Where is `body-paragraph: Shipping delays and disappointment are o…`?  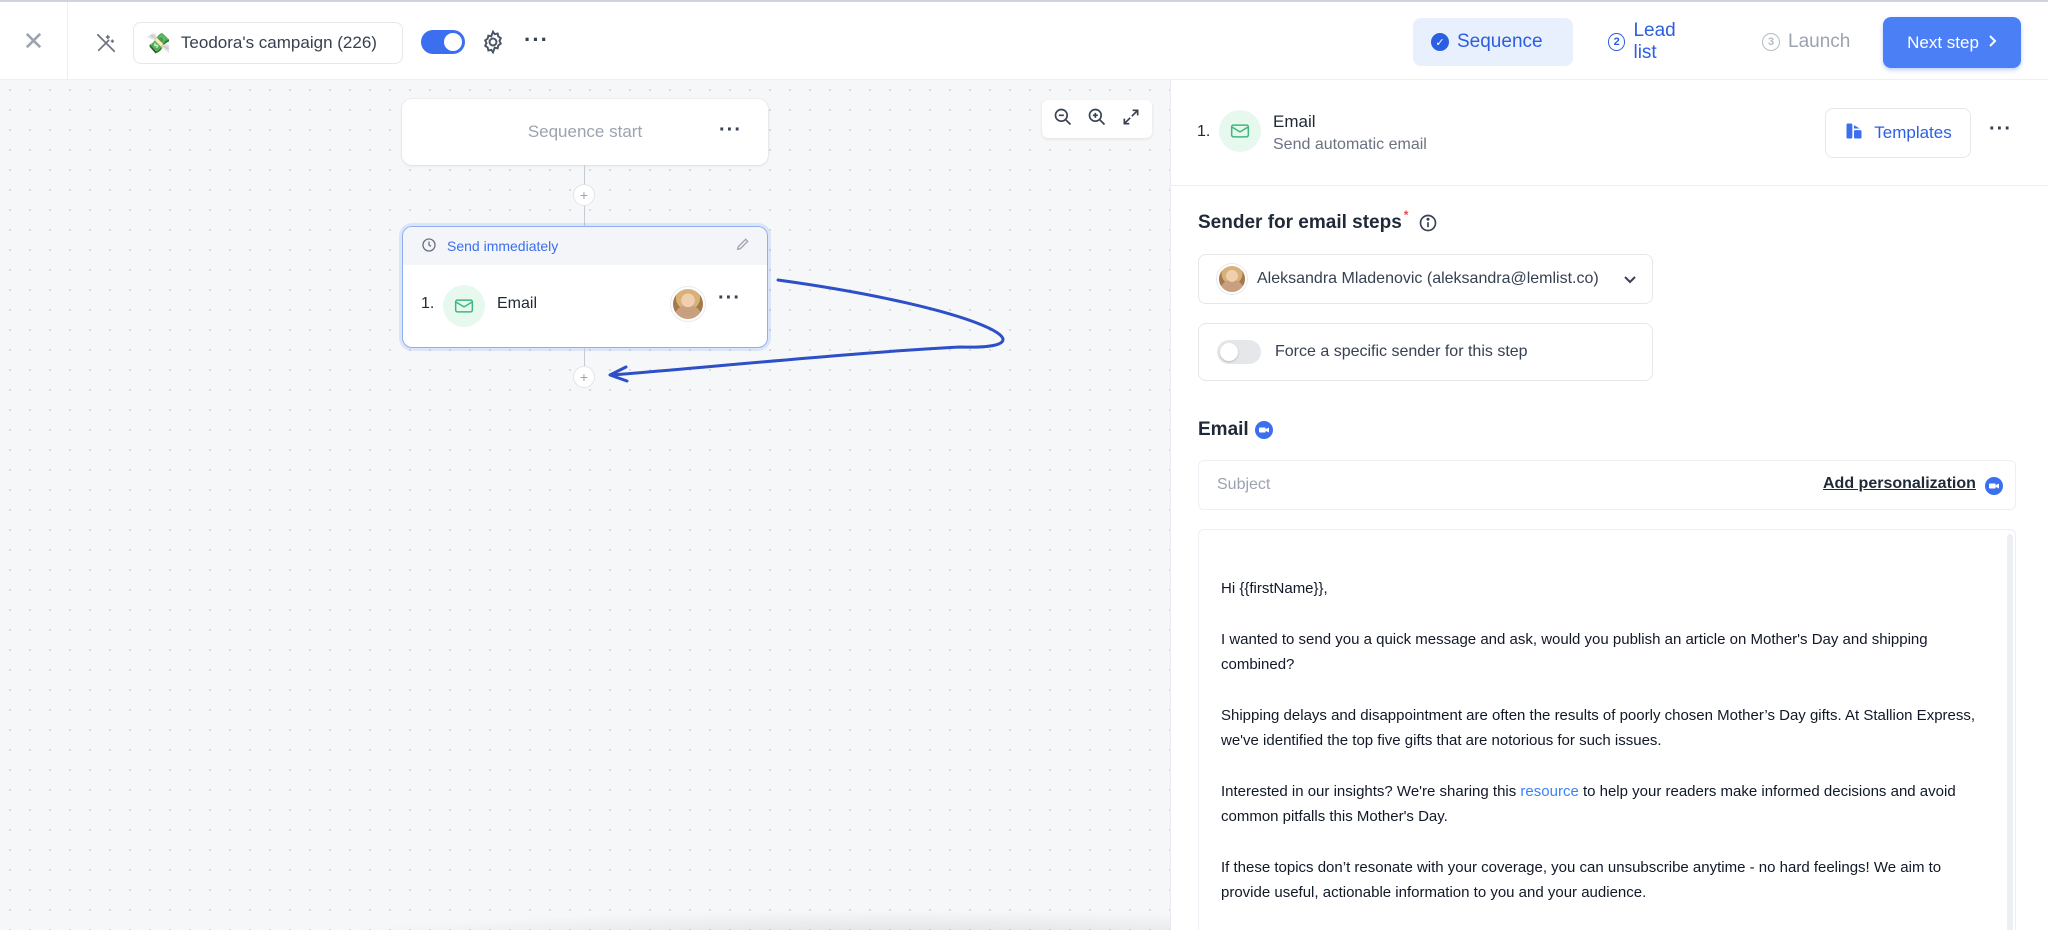
body-paragraph: Shipping delays and disappointment are o… is located at coordinates (1598, 728).